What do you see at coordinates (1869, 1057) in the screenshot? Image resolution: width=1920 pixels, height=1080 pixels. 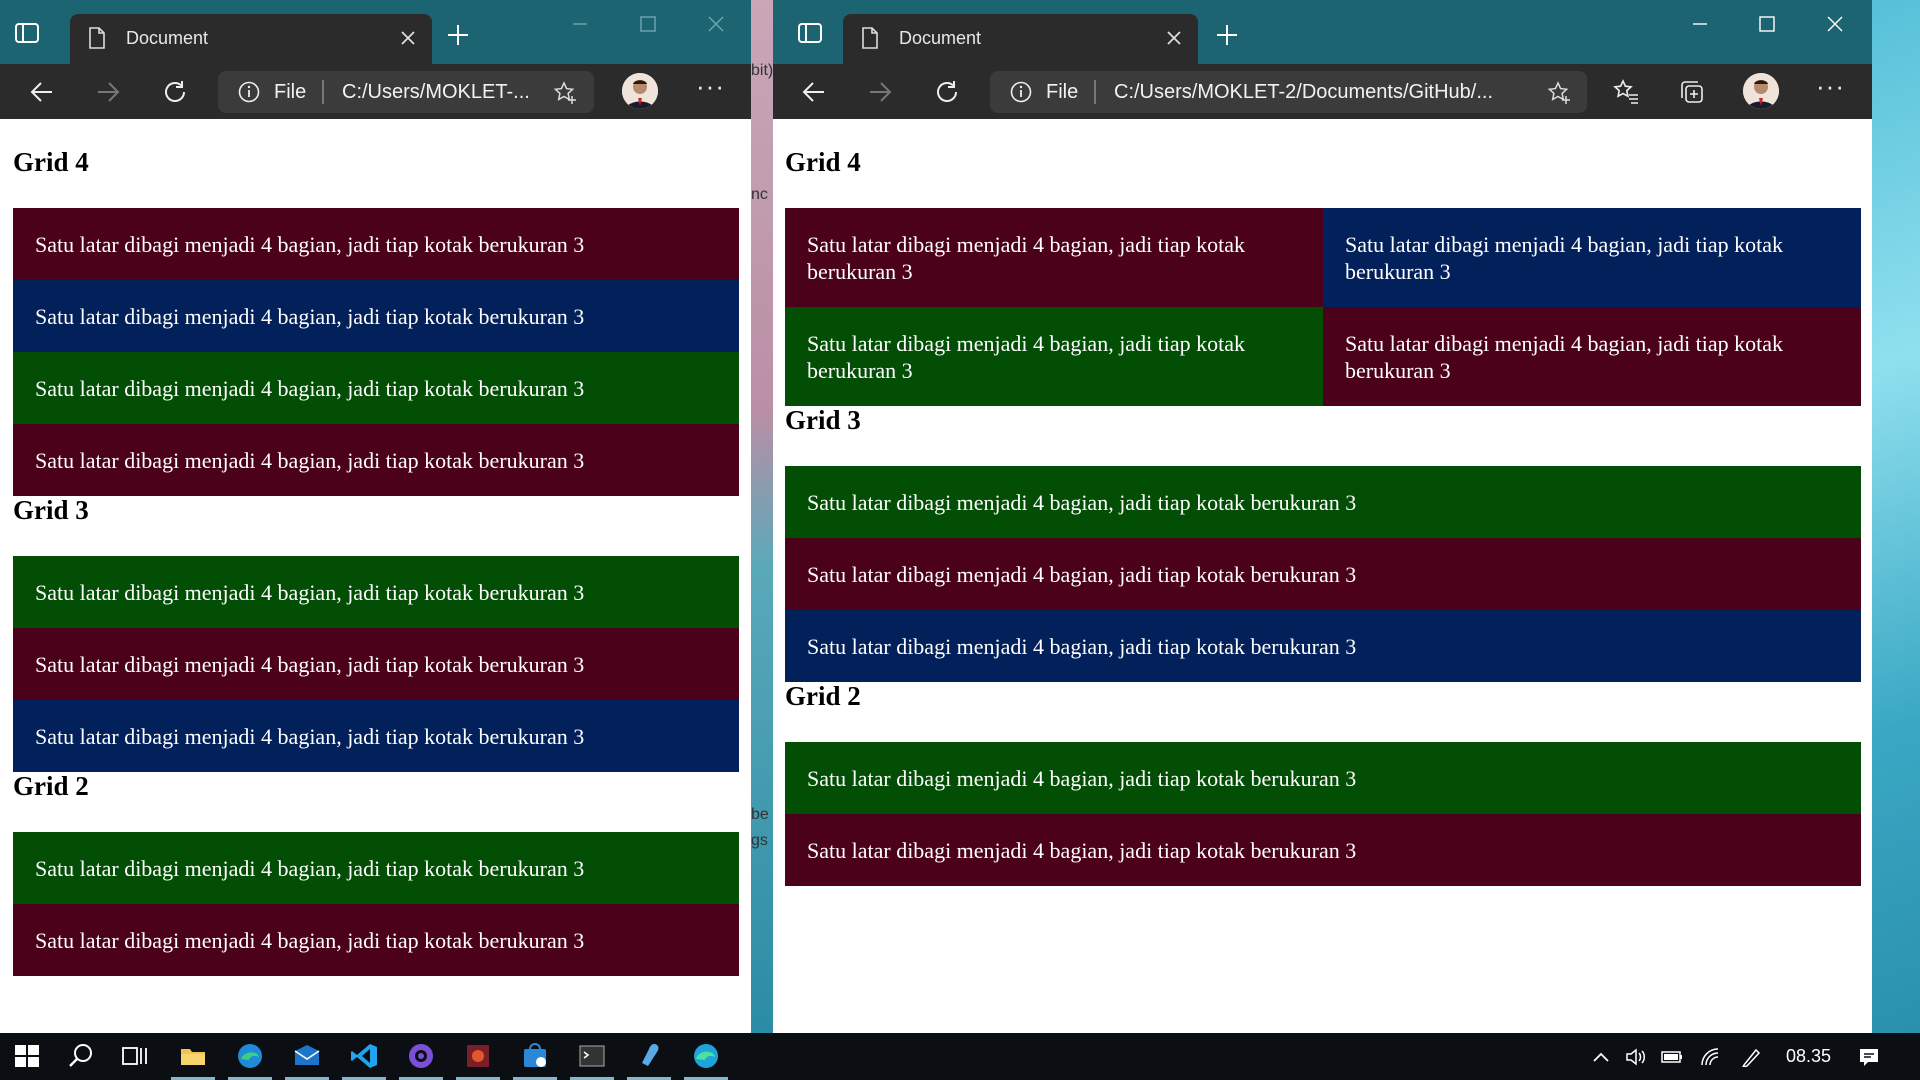 I see `notification-icon` at bounding box center [1869, 1057].